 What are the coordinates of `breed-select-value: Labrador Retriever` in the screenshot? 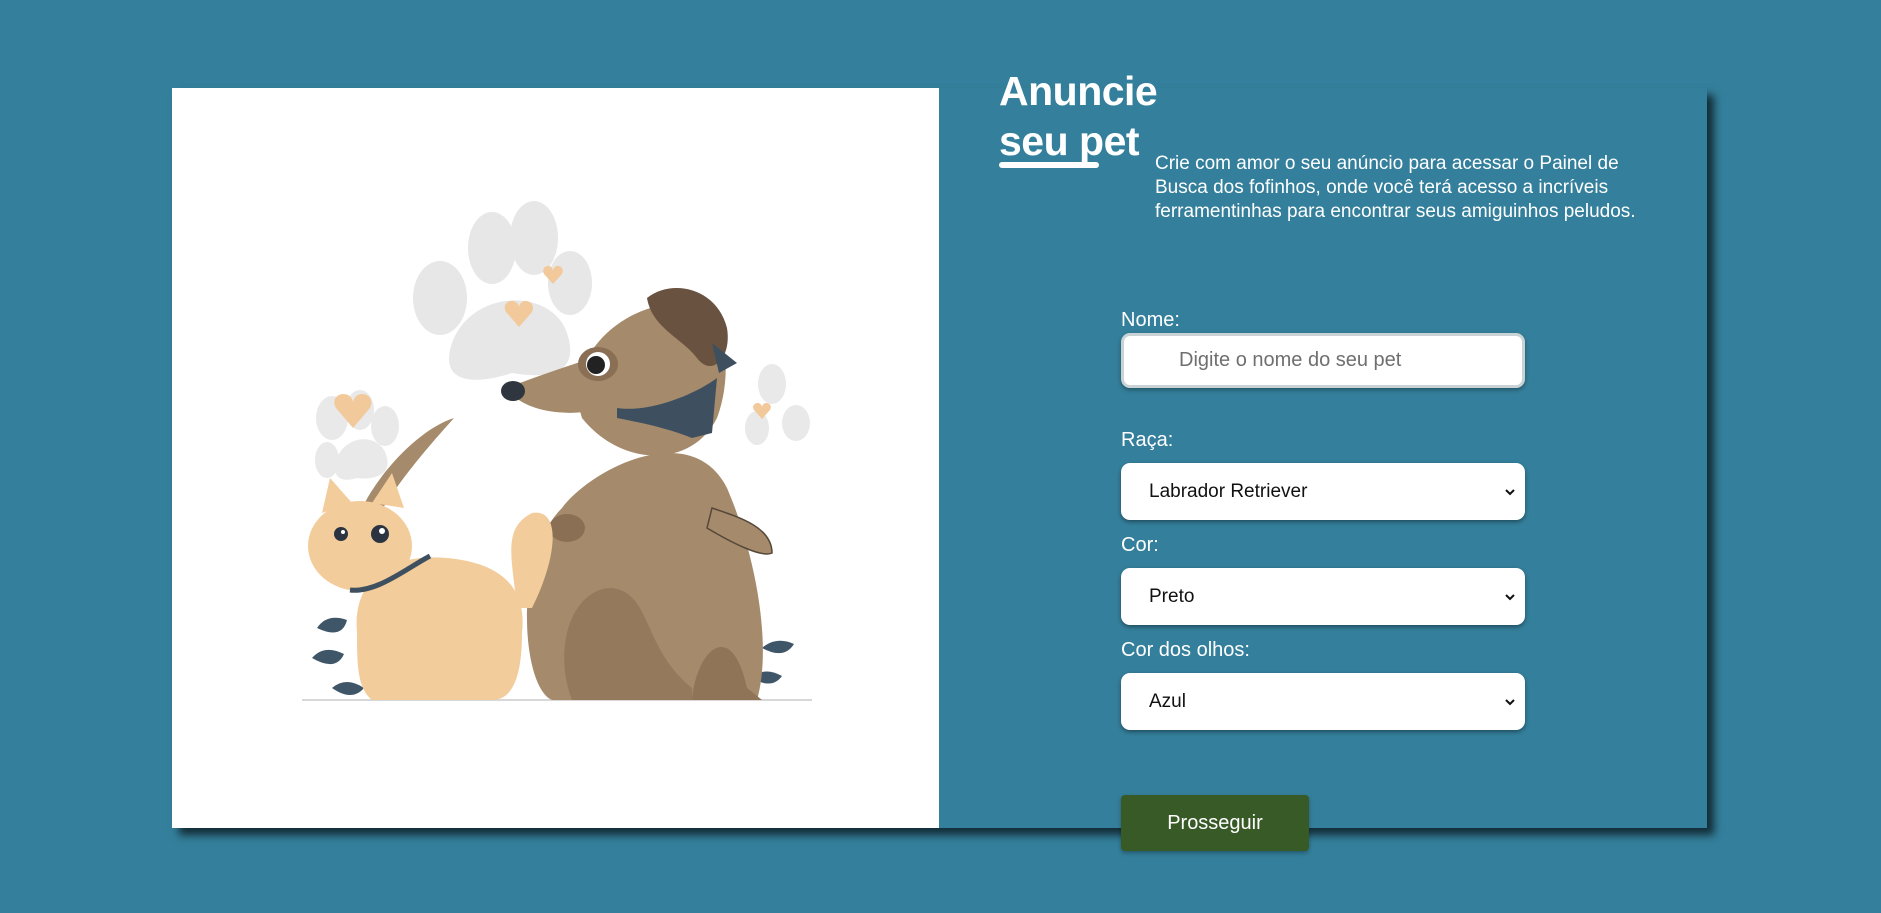 It's located at (1228, 491).